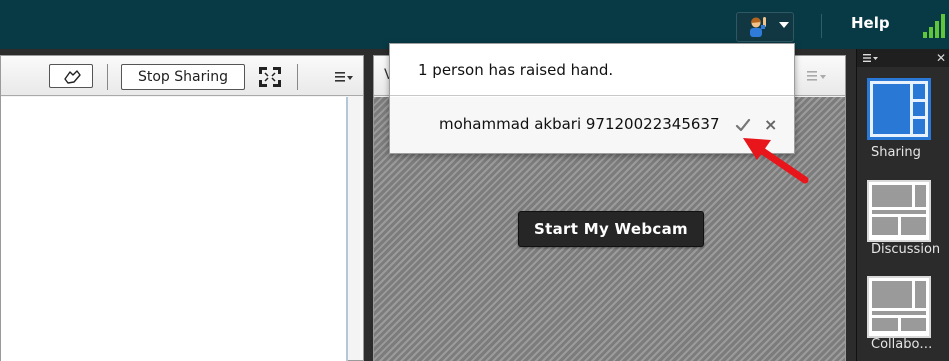 This screenshot has height=361, width=949. I want to click on layout-sharing, so click(899, 109).